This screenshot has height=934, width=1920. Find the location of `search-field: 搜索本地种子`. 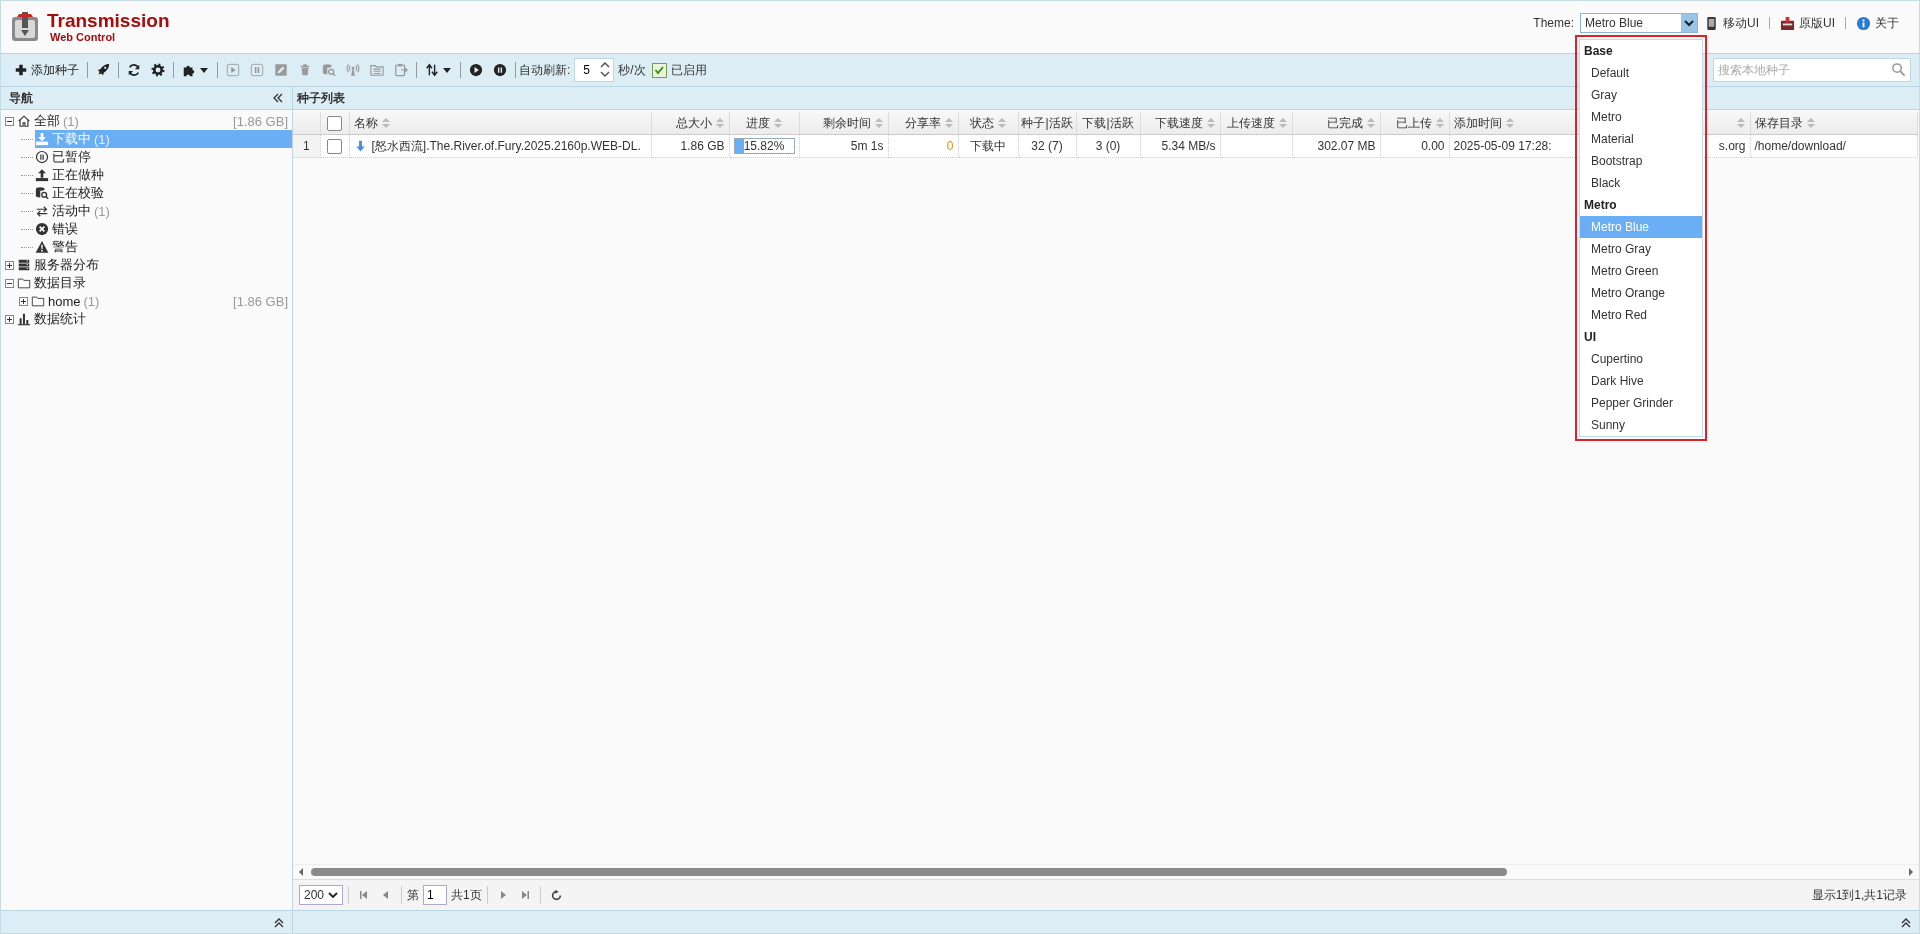

search-field: 搜索本地种子 is located at coordinates (1812, 70).